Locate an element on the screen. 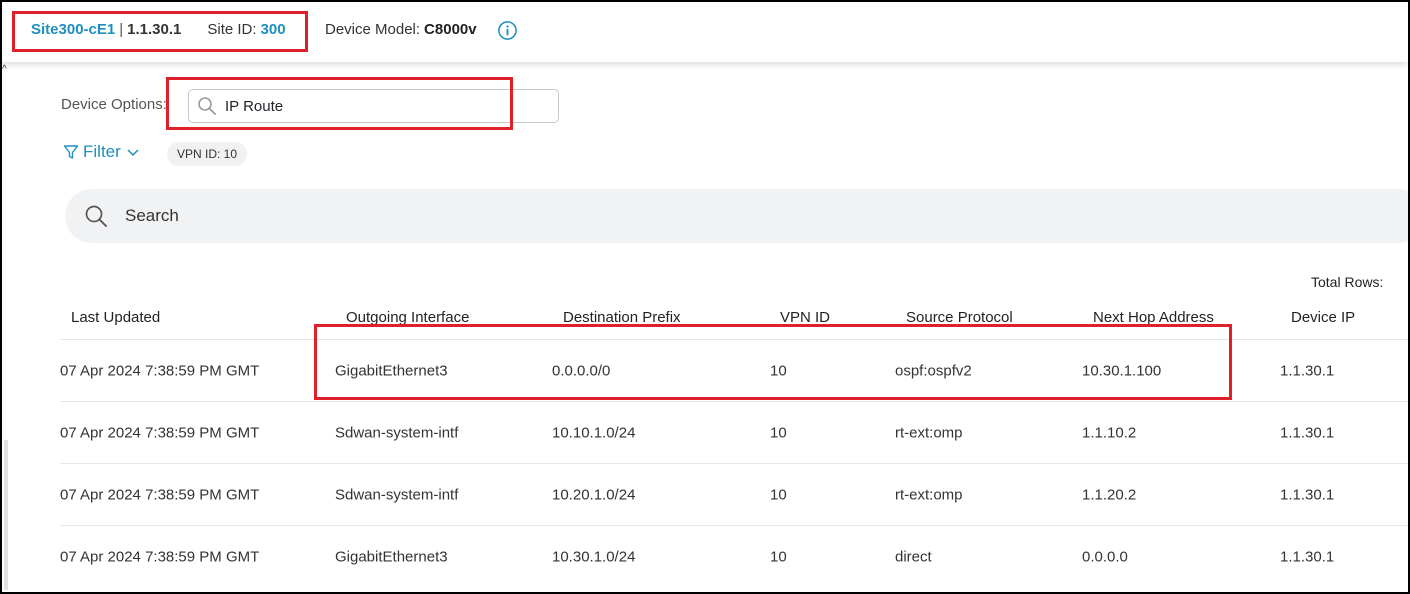 The width and height of the screenshot is (1410, 594). system-ip: 1.1.30.1 is located at coordinates (154, 29).